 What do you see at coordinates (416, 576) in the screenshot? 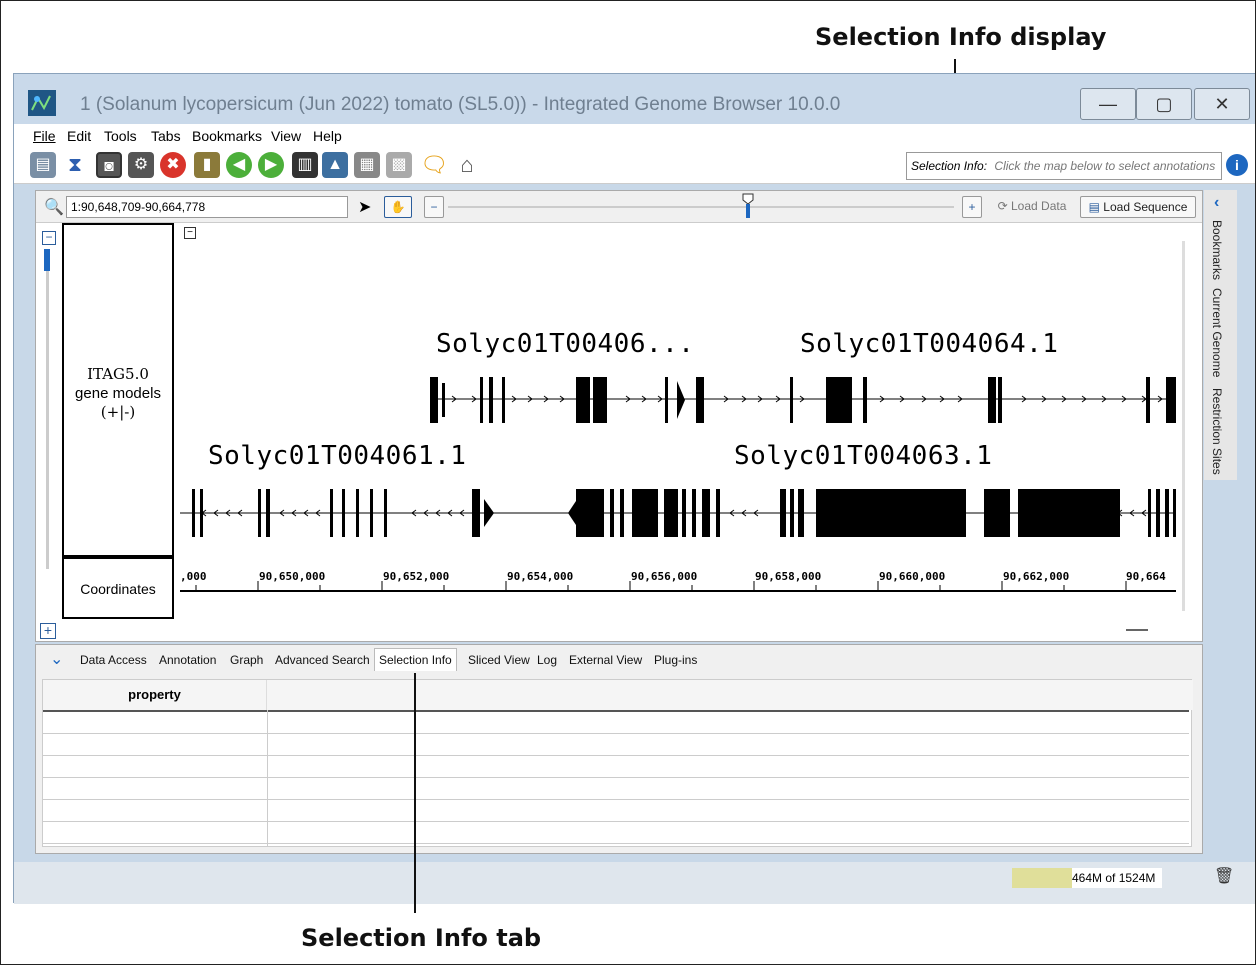
I see `coord-tick-label: 90,652,000` at bounding box center [416, 576].